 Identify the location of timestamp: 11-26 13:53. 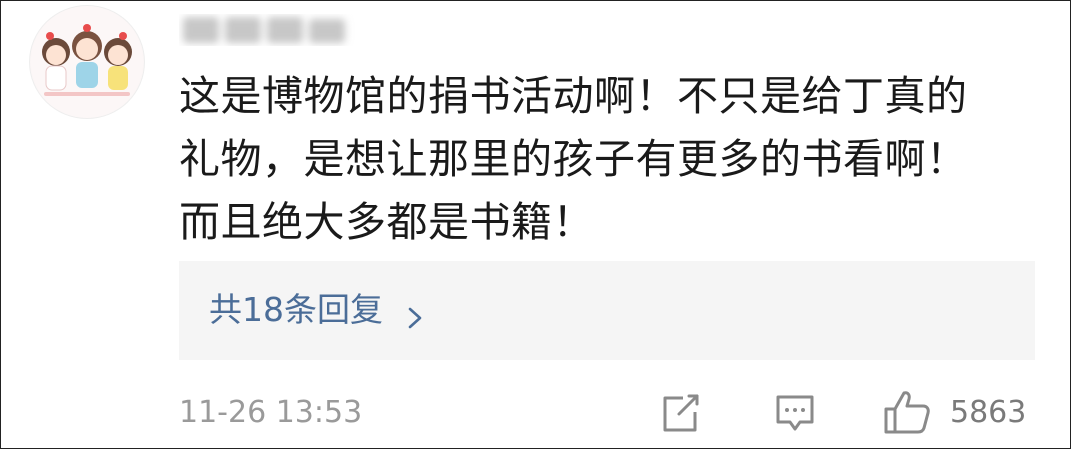
(271, 412).